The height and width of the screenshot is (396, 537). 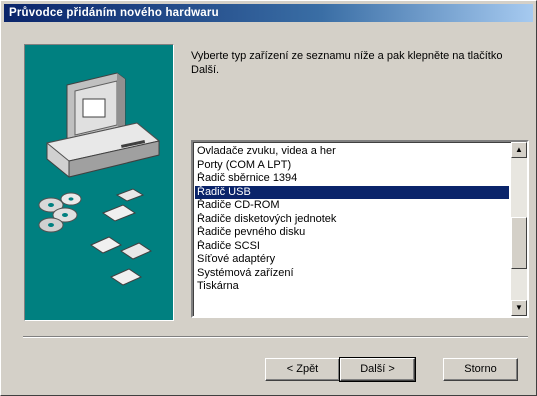 What do you see at coordinates (352, 287) in the screenshot?
I see `list-item: Tiskárna` at bounding box center [352, 287].